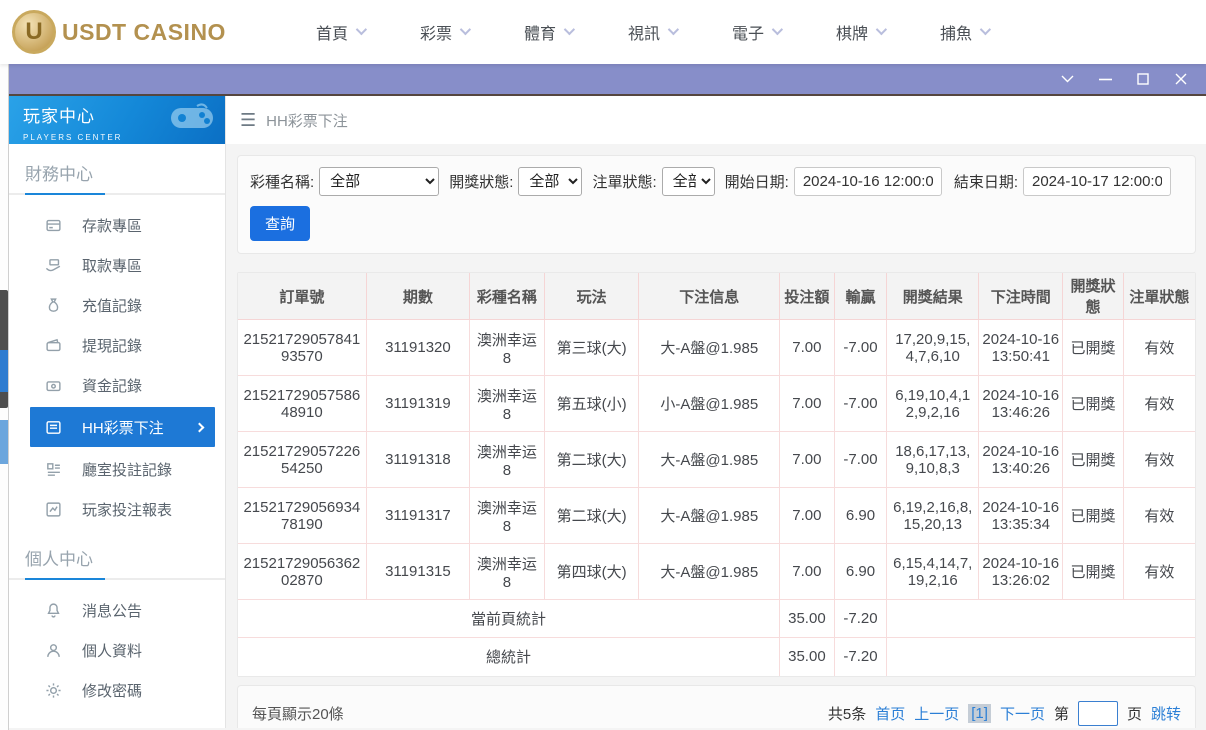 The width and height of the screenshot is (1206, 730). Describe the element at coordinates (933, 459) in the screenshot. I see `cell-draw-result: 18,6,17,13,9,10,8,3` at that location.